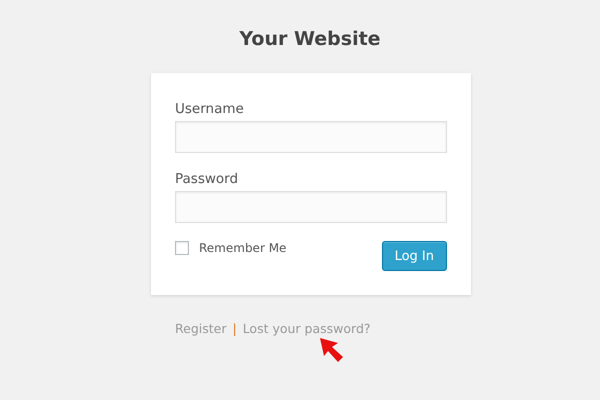 This screenshot has width=600, height=400. I want to click on checkbox-label: Remember Me, so click(242, 248).